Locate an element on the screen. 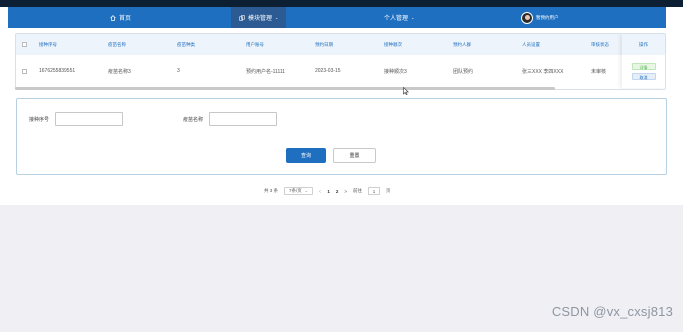 This screenshot has width=683, height=332. total-count: 共 3 条 is located at coordinates (271, 190).